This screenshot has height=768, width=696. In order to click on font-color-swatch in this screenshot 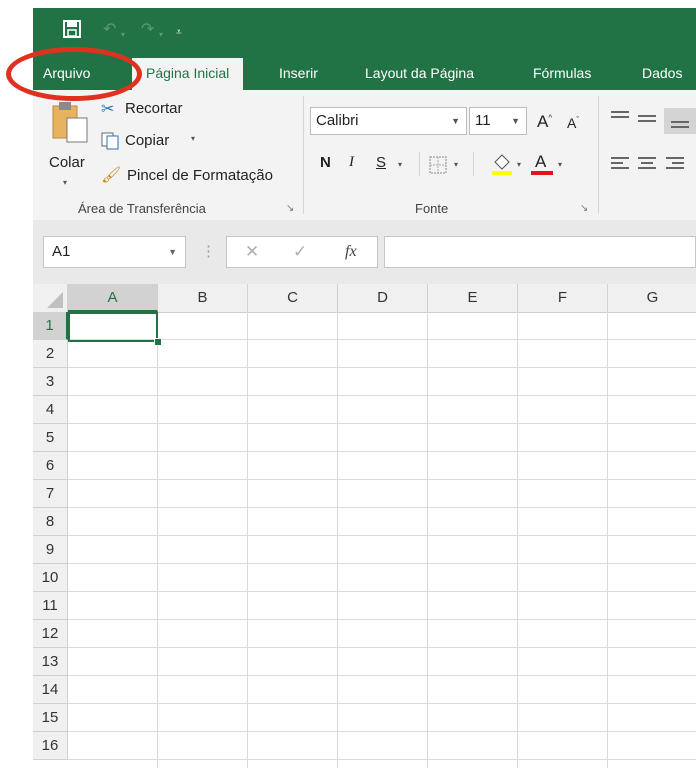, I will do `click(542, 173)`.